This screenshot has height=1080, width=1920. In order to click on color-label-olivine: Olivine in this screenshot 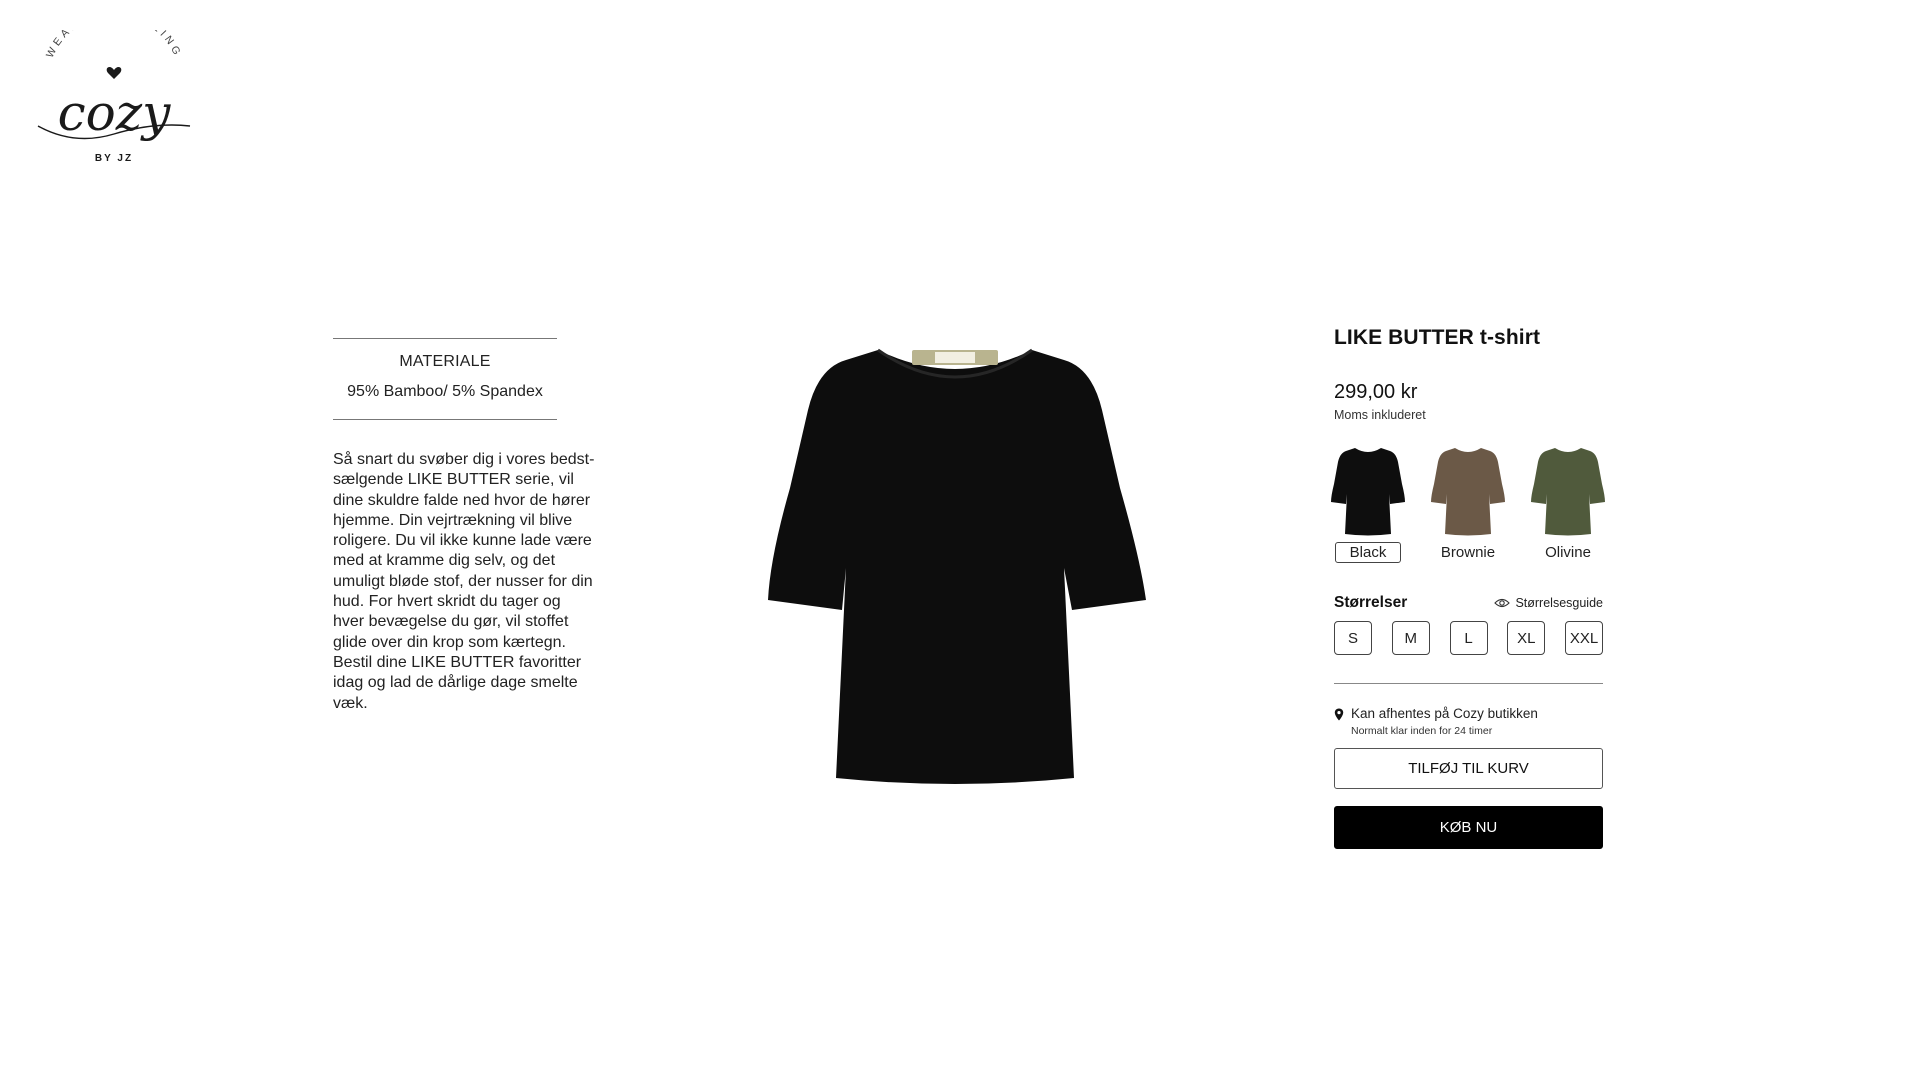, I will do `click(1568, 552)`.